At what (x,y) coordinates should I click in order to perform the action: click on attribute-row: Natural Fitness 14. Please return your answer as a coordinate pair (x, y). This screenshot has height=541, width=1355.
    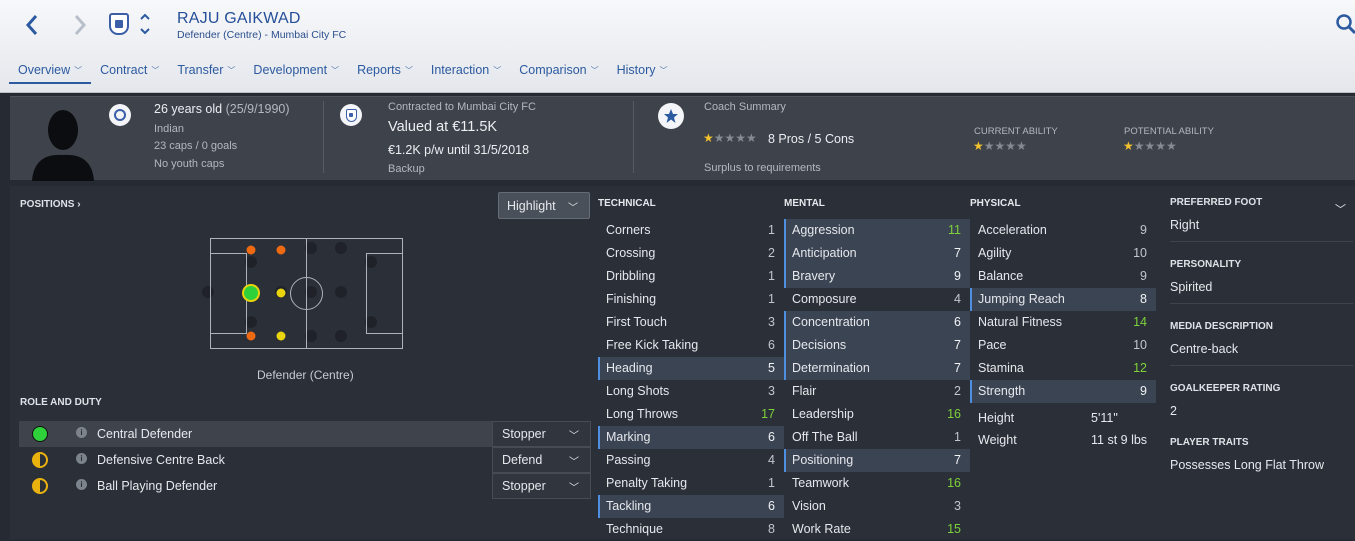
    Looking at the image, I should click on (1063, 322).